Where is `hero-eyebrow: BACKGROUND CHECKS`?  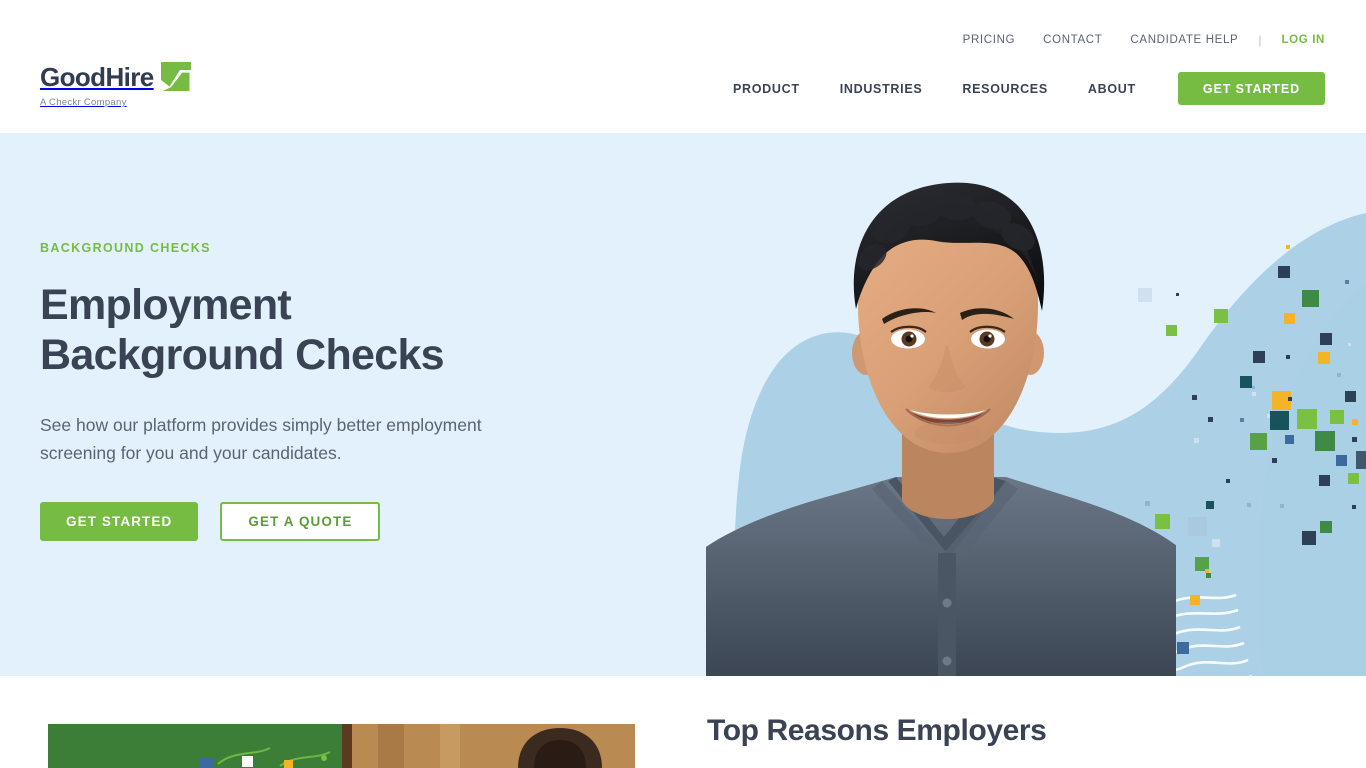
hero-eyebrow: BACKGROUND CHECKS is located at coordinates (125, 248).